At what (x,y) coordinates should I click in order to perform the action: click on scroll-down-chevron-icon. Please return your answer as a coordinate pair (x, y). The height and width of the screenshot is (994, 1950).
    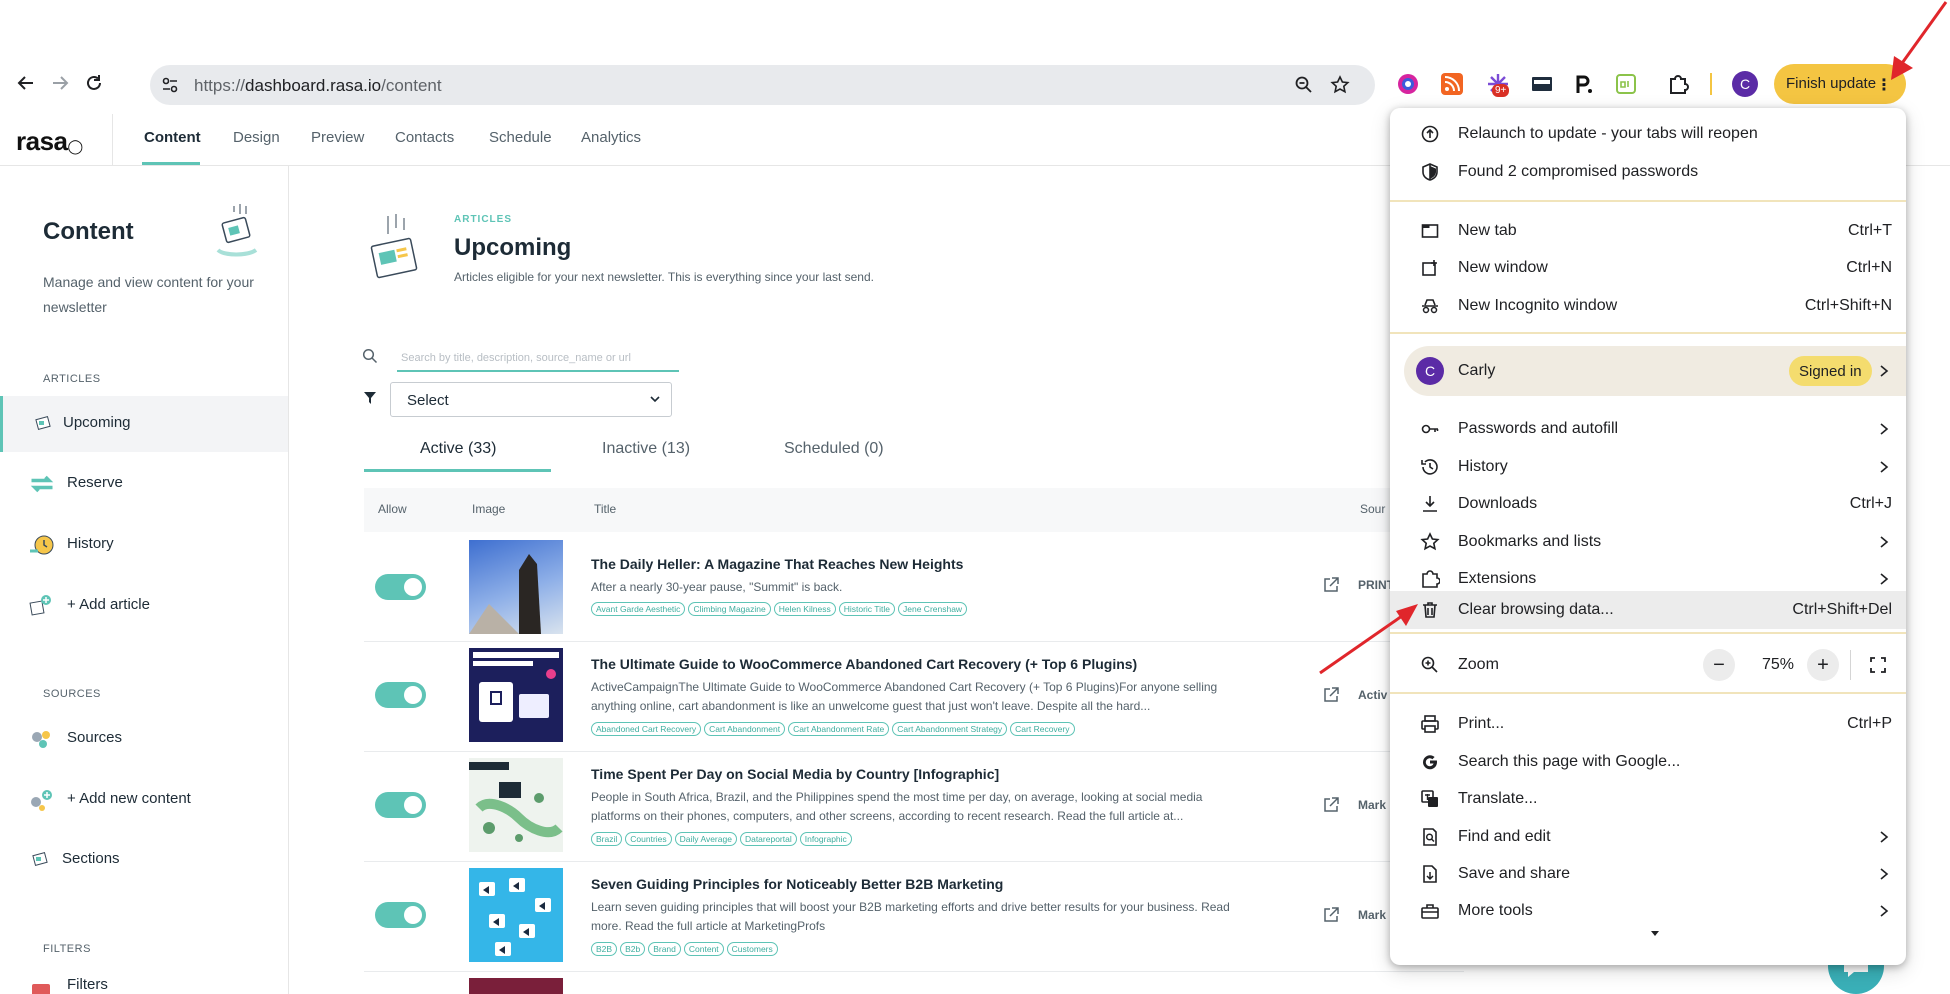
    Looking at the image, I should click on (1655, 934).